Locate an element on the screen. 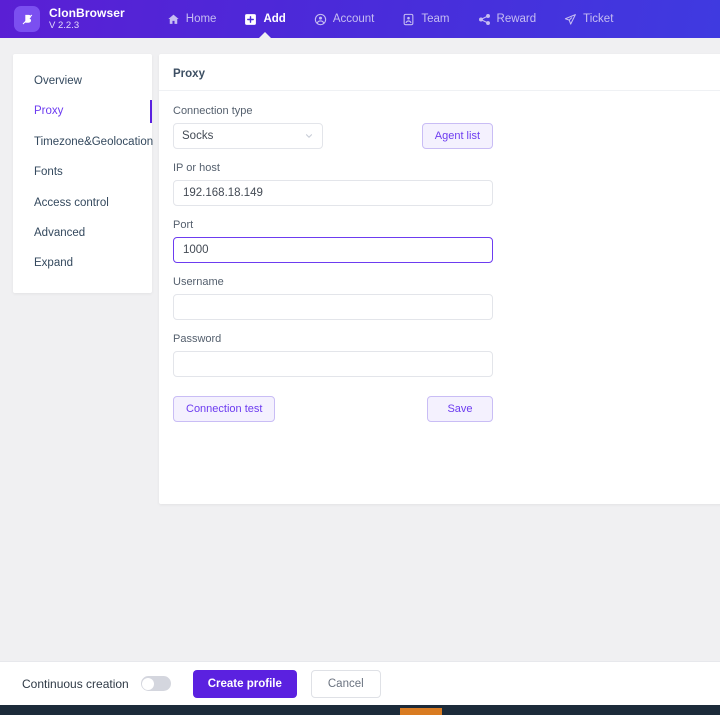 The width and height of the screenshot is (720, 715). field-username: Username is located at coordinates (333, 298).